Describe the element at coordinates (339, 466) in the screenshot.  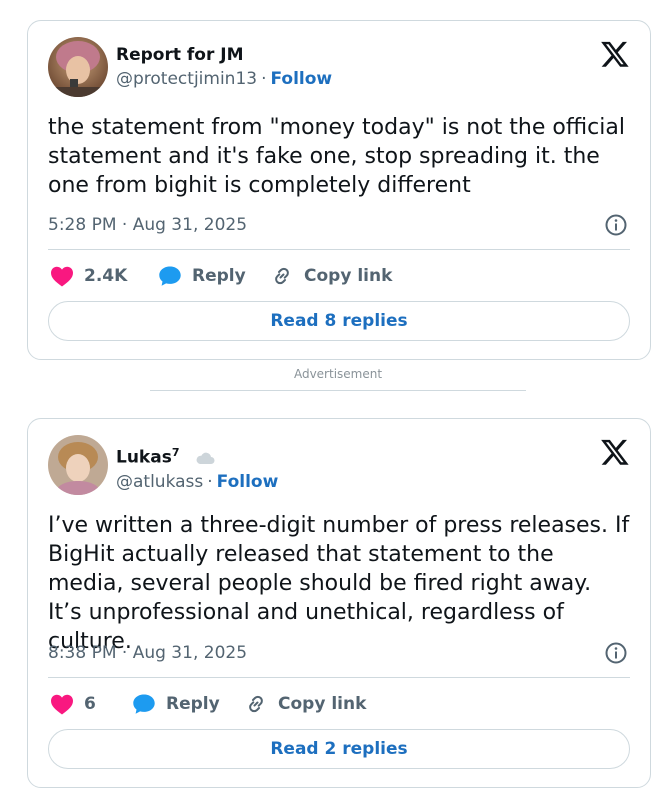
I see `tweet-header: Lukas7 @atlukass · Follow` at that location.